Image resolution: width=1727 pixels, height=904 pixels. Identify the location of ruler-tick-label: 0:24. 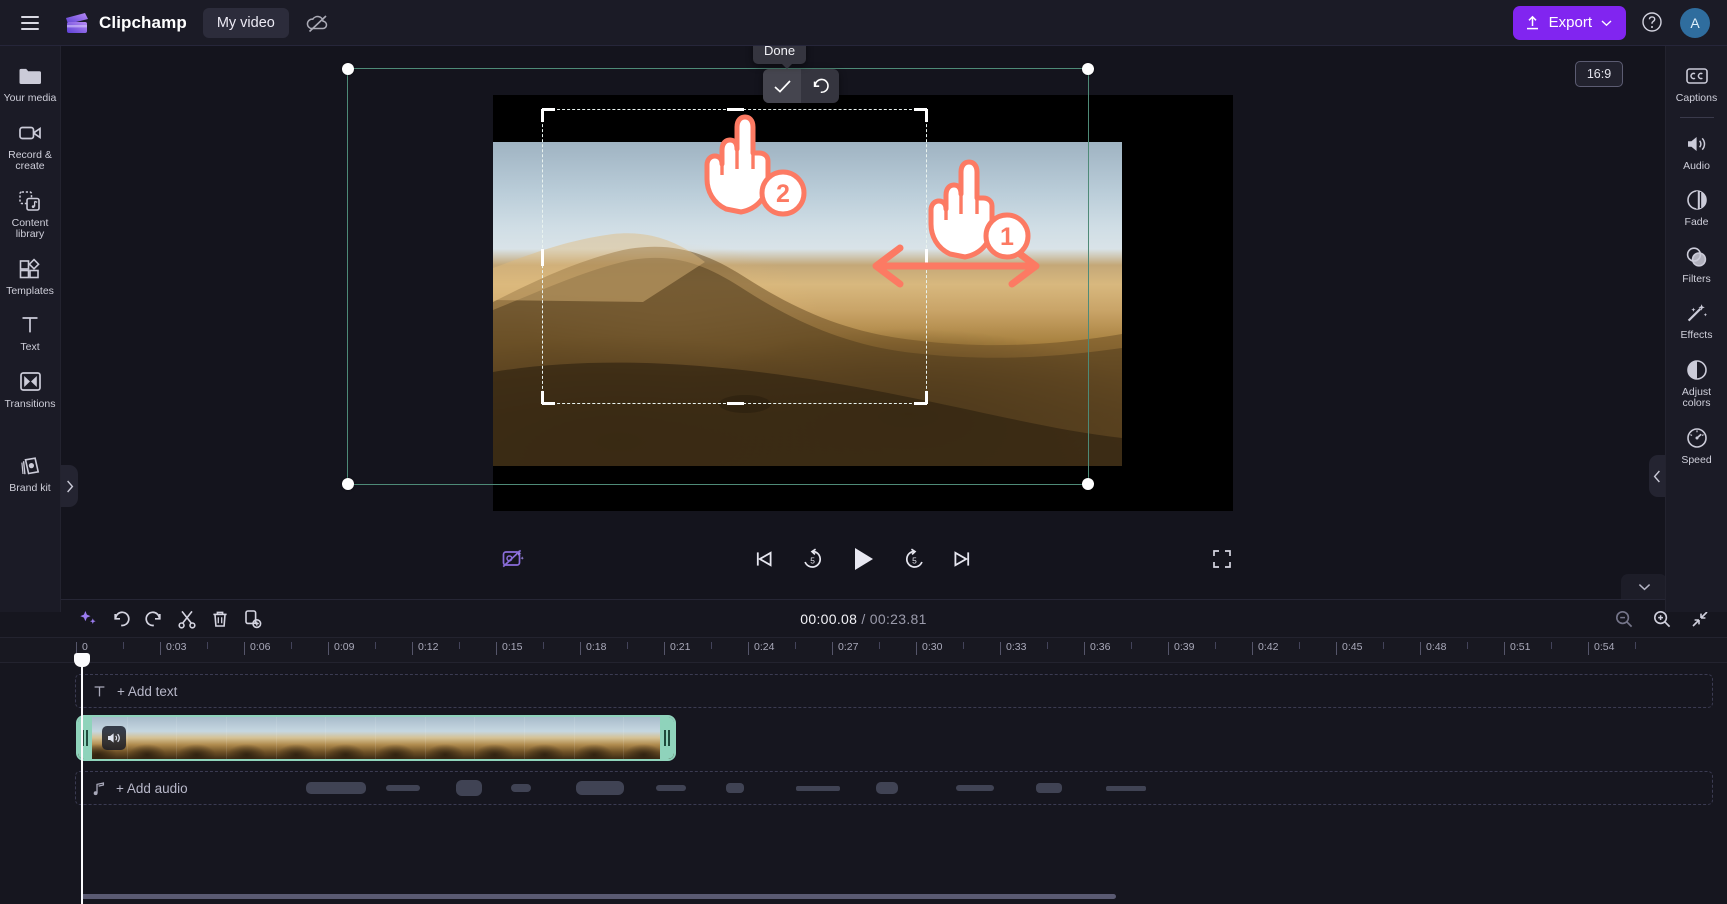
(764, 647).